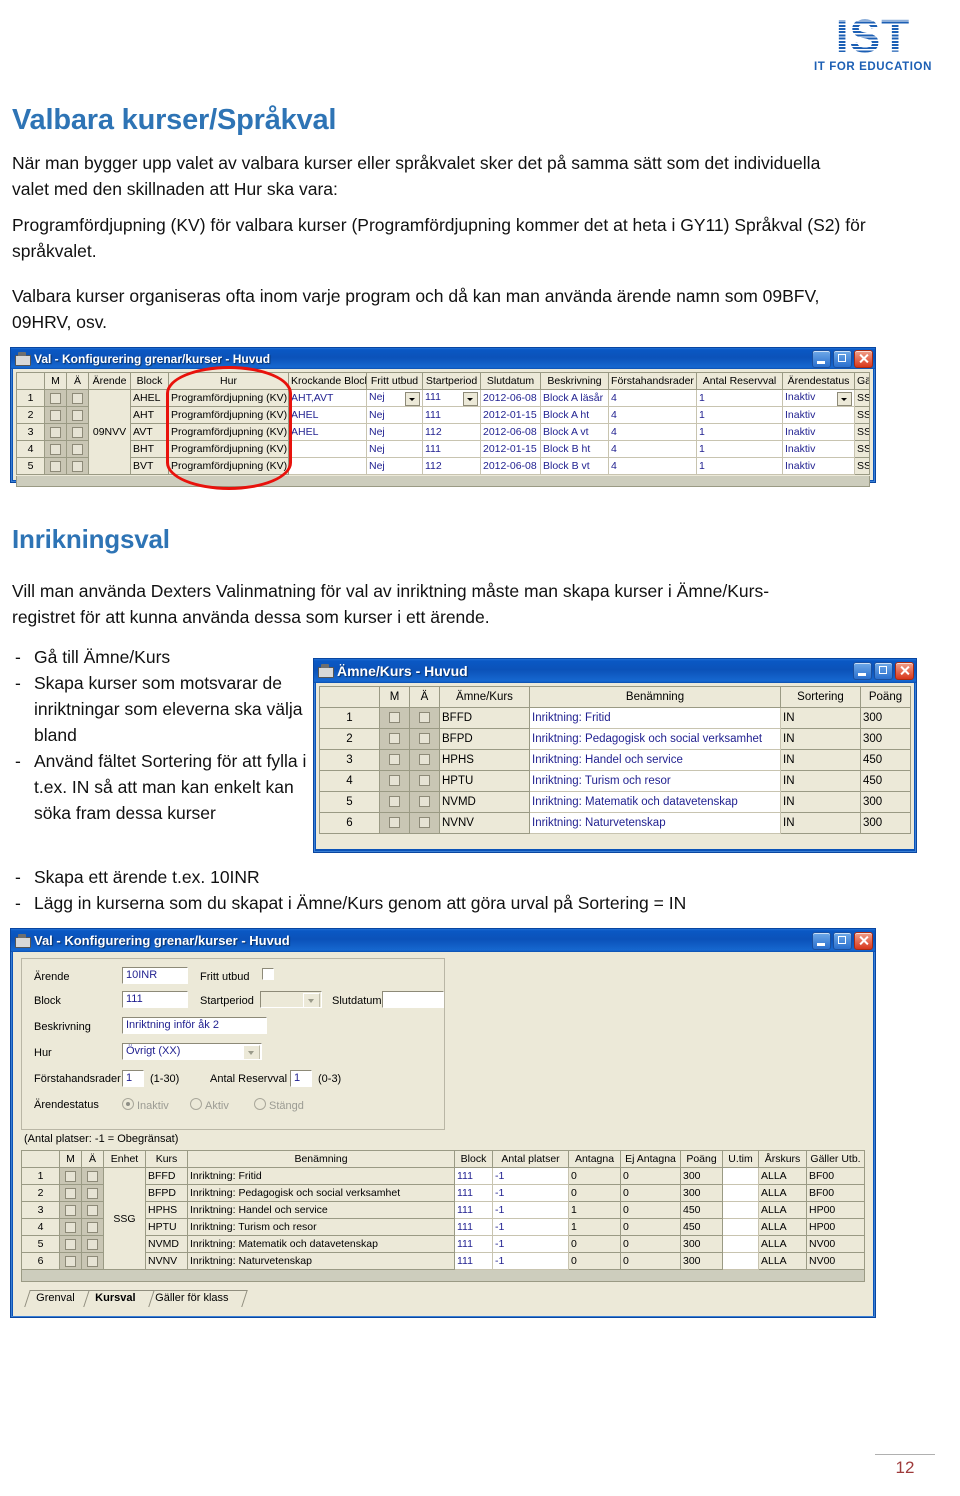 Image resolution: width=960 pixels, height=1496 pixels. Describe the element at coordinates (55, 381) in the screenshot. I see `col-m: M` at that location.